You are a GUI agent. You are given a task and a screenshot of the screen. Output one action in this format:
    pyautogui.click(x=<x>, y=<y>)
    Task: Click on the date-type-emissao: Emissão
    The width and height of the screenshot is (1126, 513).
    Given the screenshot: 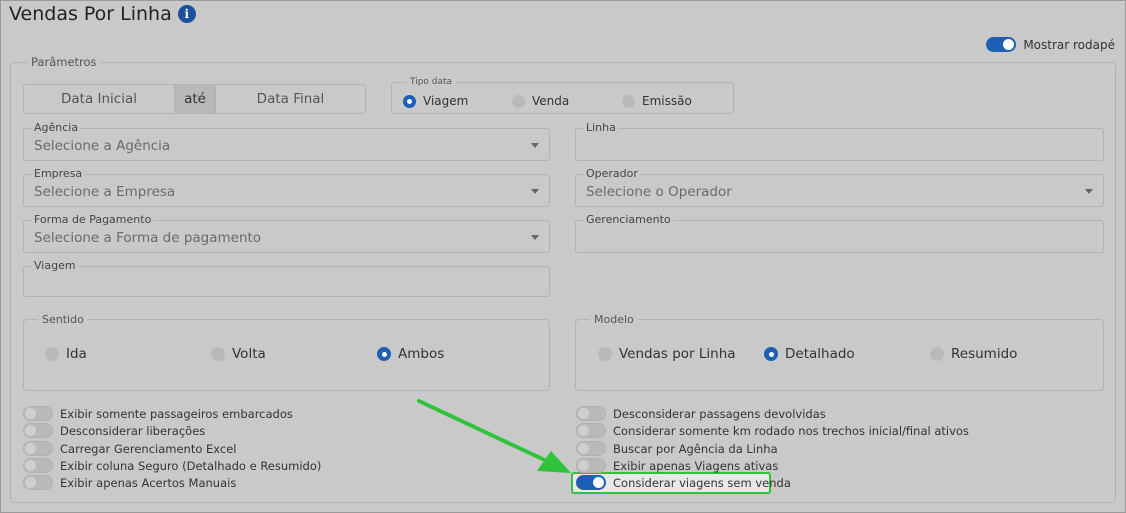 What is the action you would take?
    pyautogui.click(x=657, y=101)
    